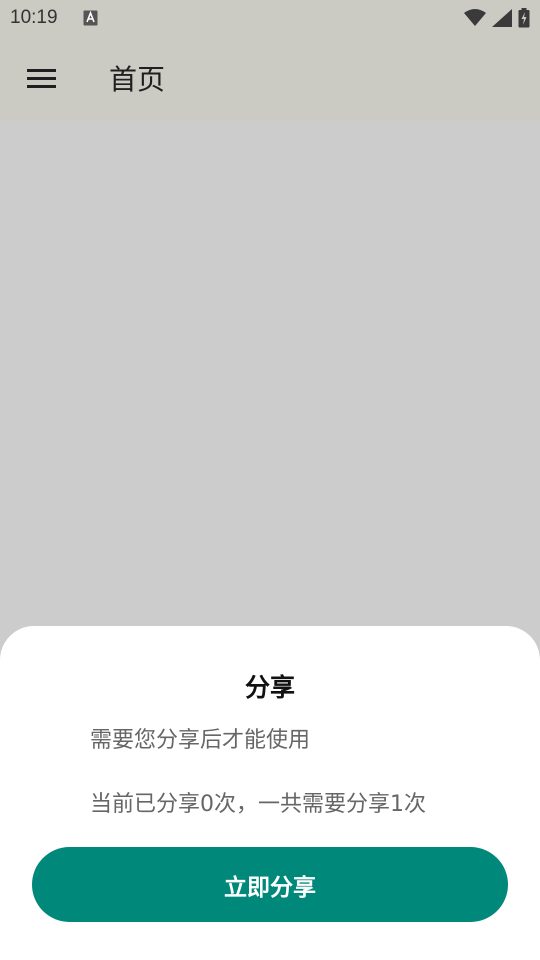  What do you see at coordinates (270, 884) in the screenshot?
I see `share-now-button: 立即分享` at bounding box center [270, 884].